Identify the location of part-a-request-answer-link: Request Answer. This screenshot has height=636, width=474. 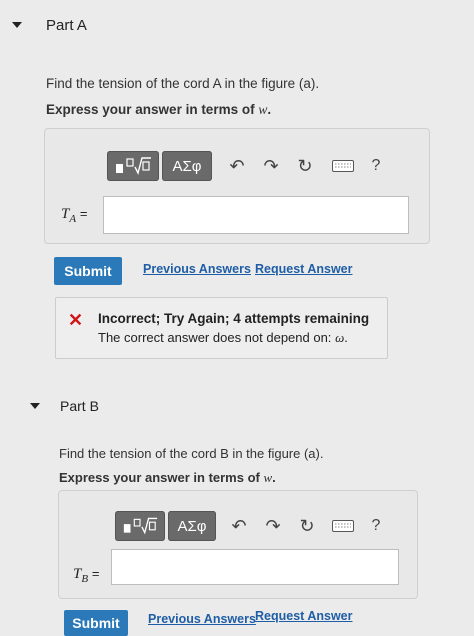
(303, 269).